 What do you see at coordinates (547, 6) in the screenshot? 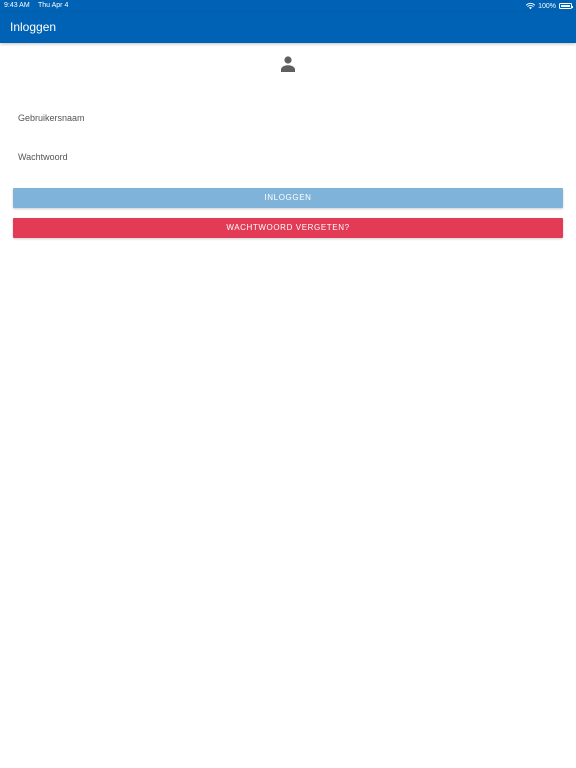
I see `battery-percentage: 100%` at bounding box center [547, 6].